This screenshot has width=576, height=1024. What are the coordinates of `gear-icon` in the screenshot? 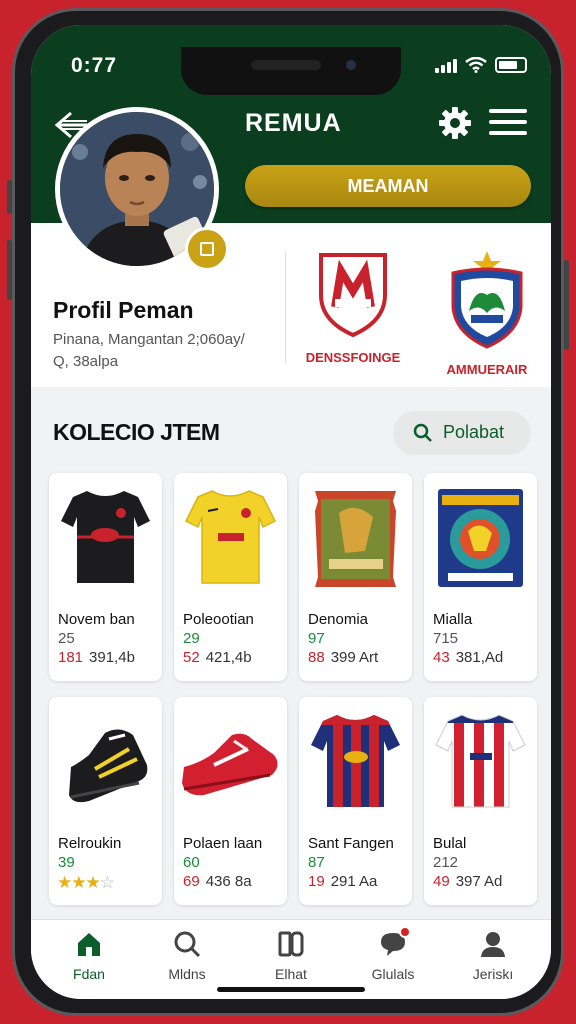 It's located at (455, 123).